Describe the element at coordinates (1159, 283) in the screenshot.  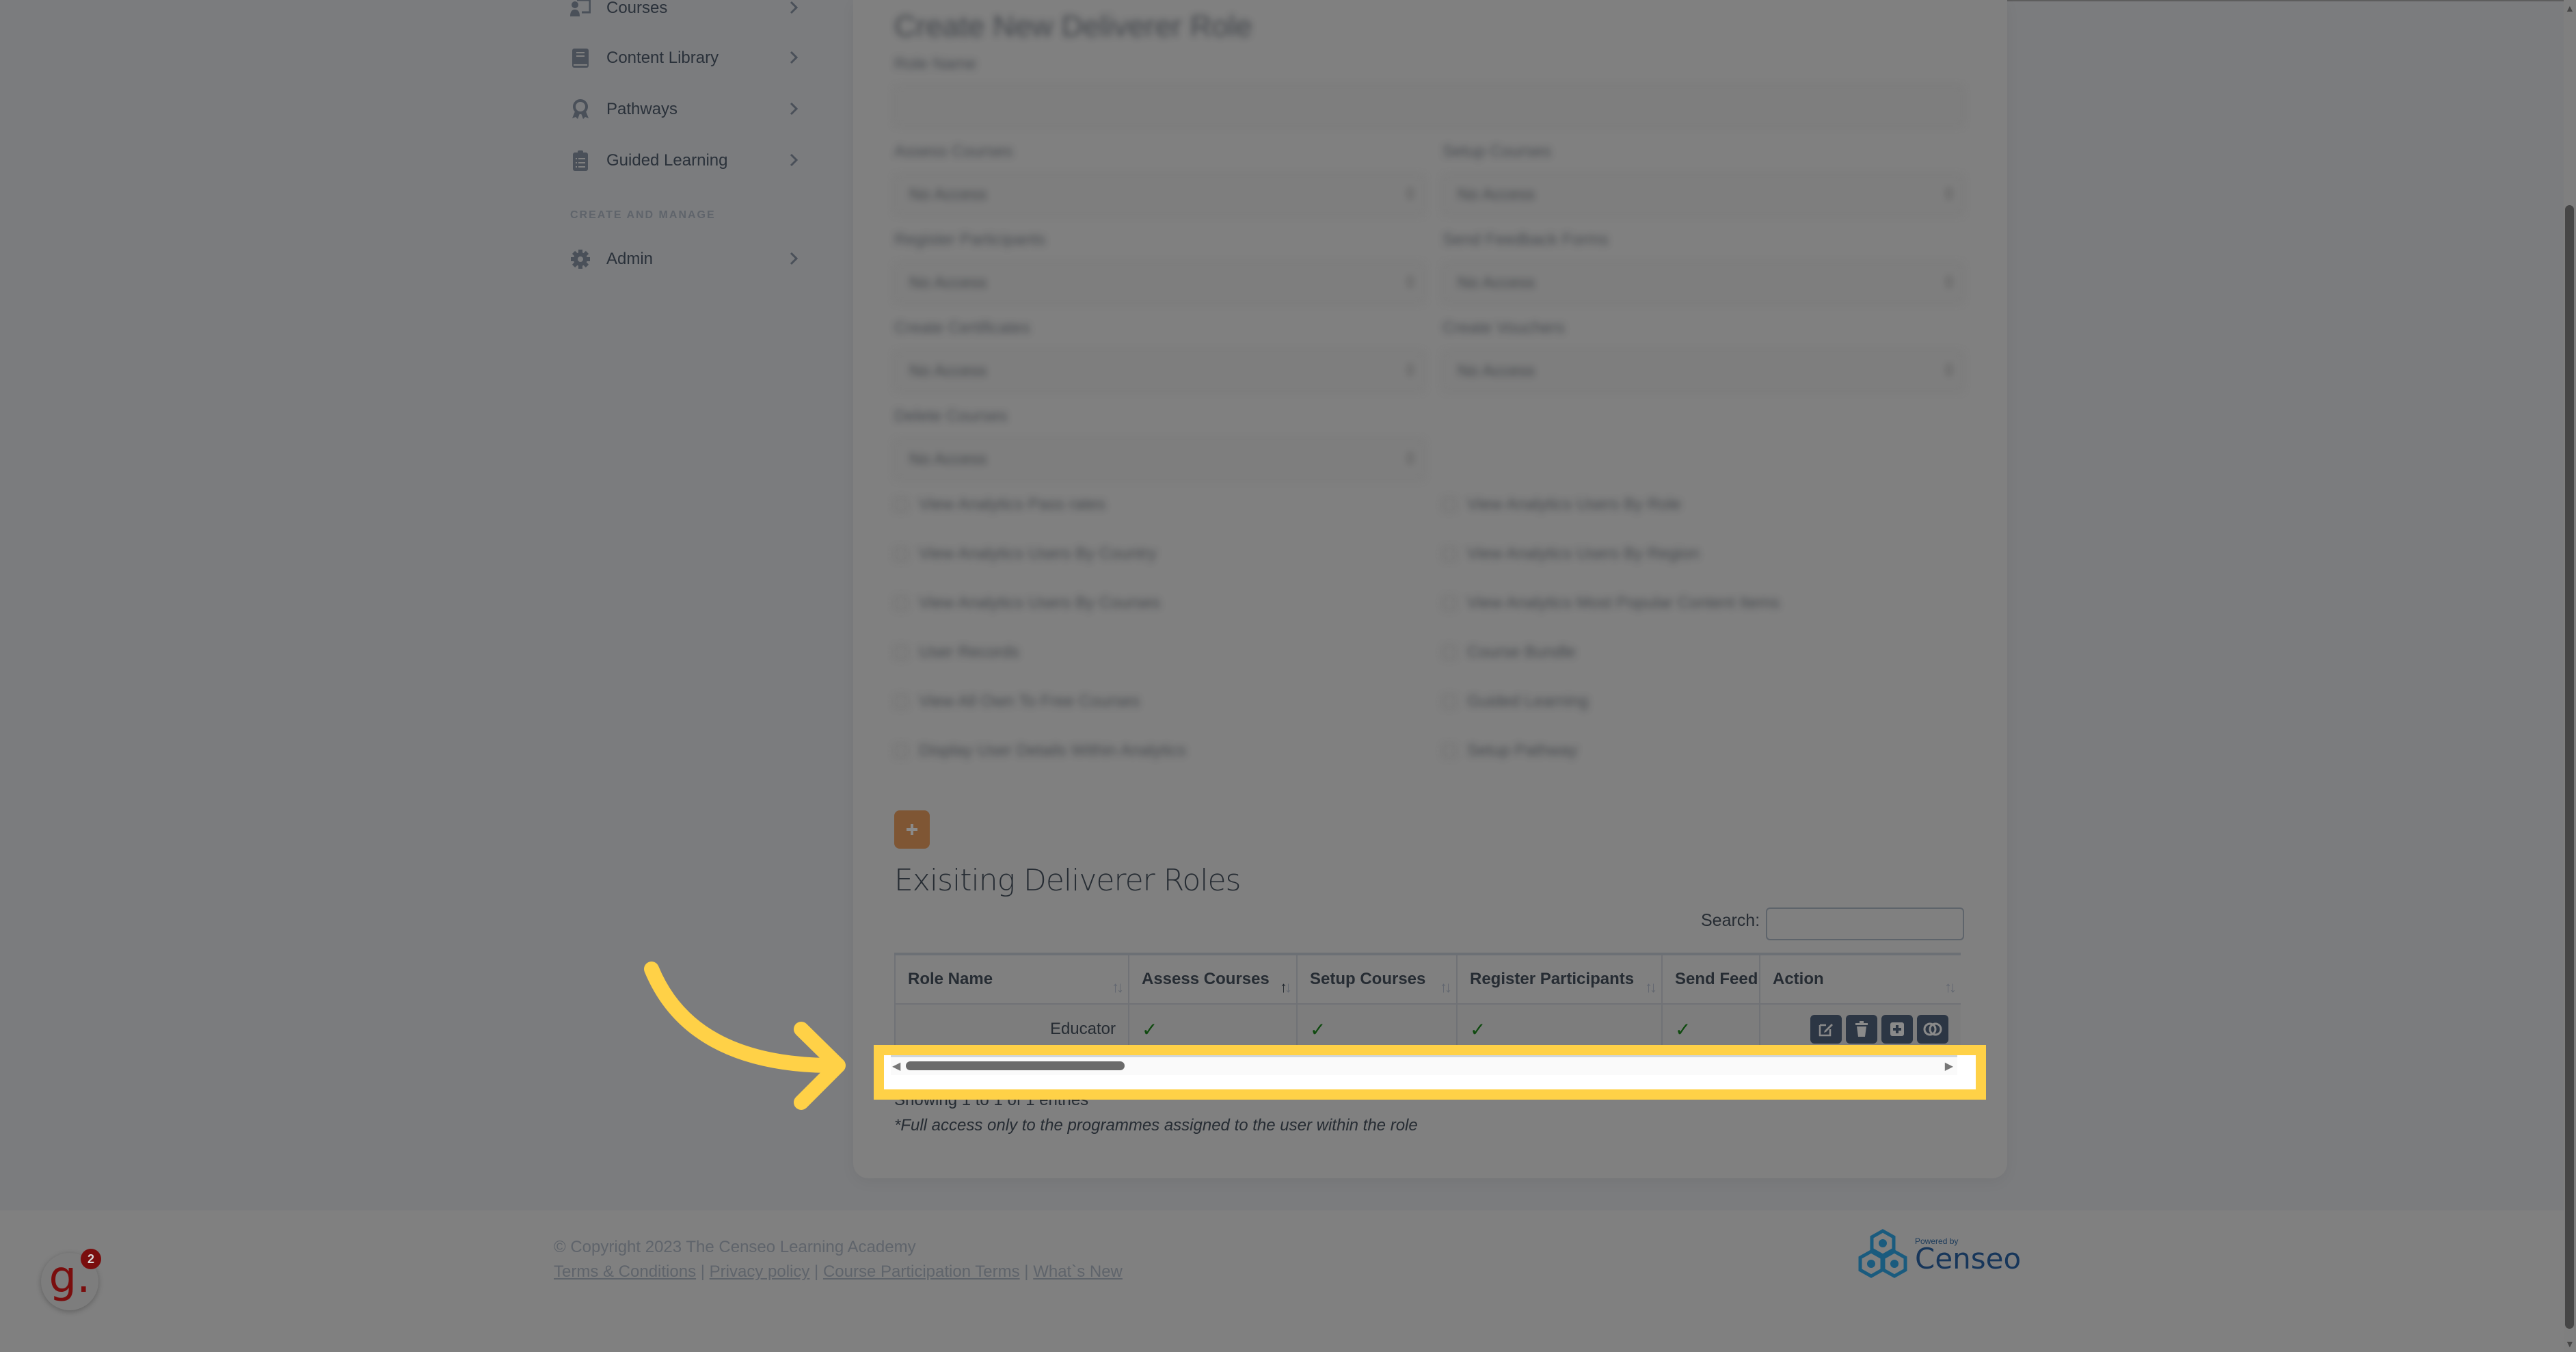
I see `register-participants-select: No Access ⇕` at that location.